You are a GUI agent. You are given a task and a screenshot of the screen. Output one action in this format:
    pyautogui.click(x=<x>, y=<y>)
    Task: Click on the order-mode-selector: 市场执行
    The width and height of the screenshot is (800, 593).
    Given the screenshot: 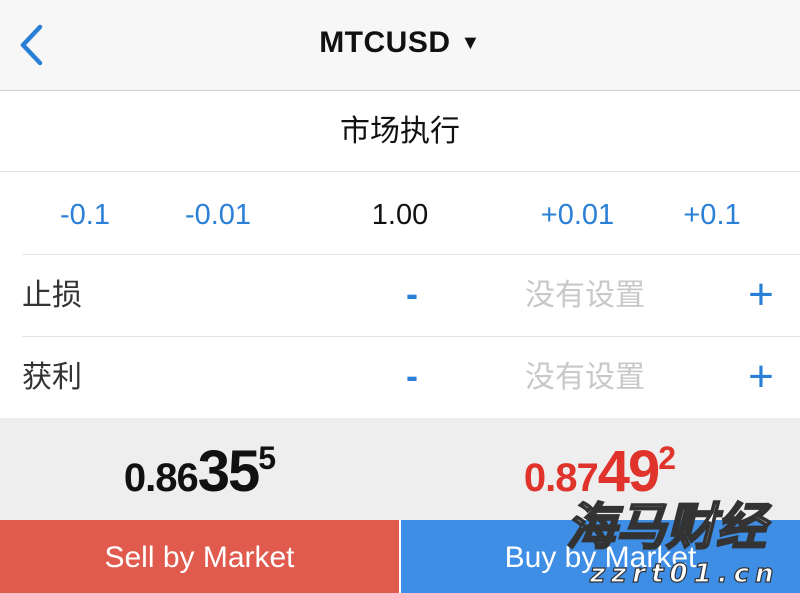 What is the action you would take?
    pyautogui.click(x=400, y=132)
    